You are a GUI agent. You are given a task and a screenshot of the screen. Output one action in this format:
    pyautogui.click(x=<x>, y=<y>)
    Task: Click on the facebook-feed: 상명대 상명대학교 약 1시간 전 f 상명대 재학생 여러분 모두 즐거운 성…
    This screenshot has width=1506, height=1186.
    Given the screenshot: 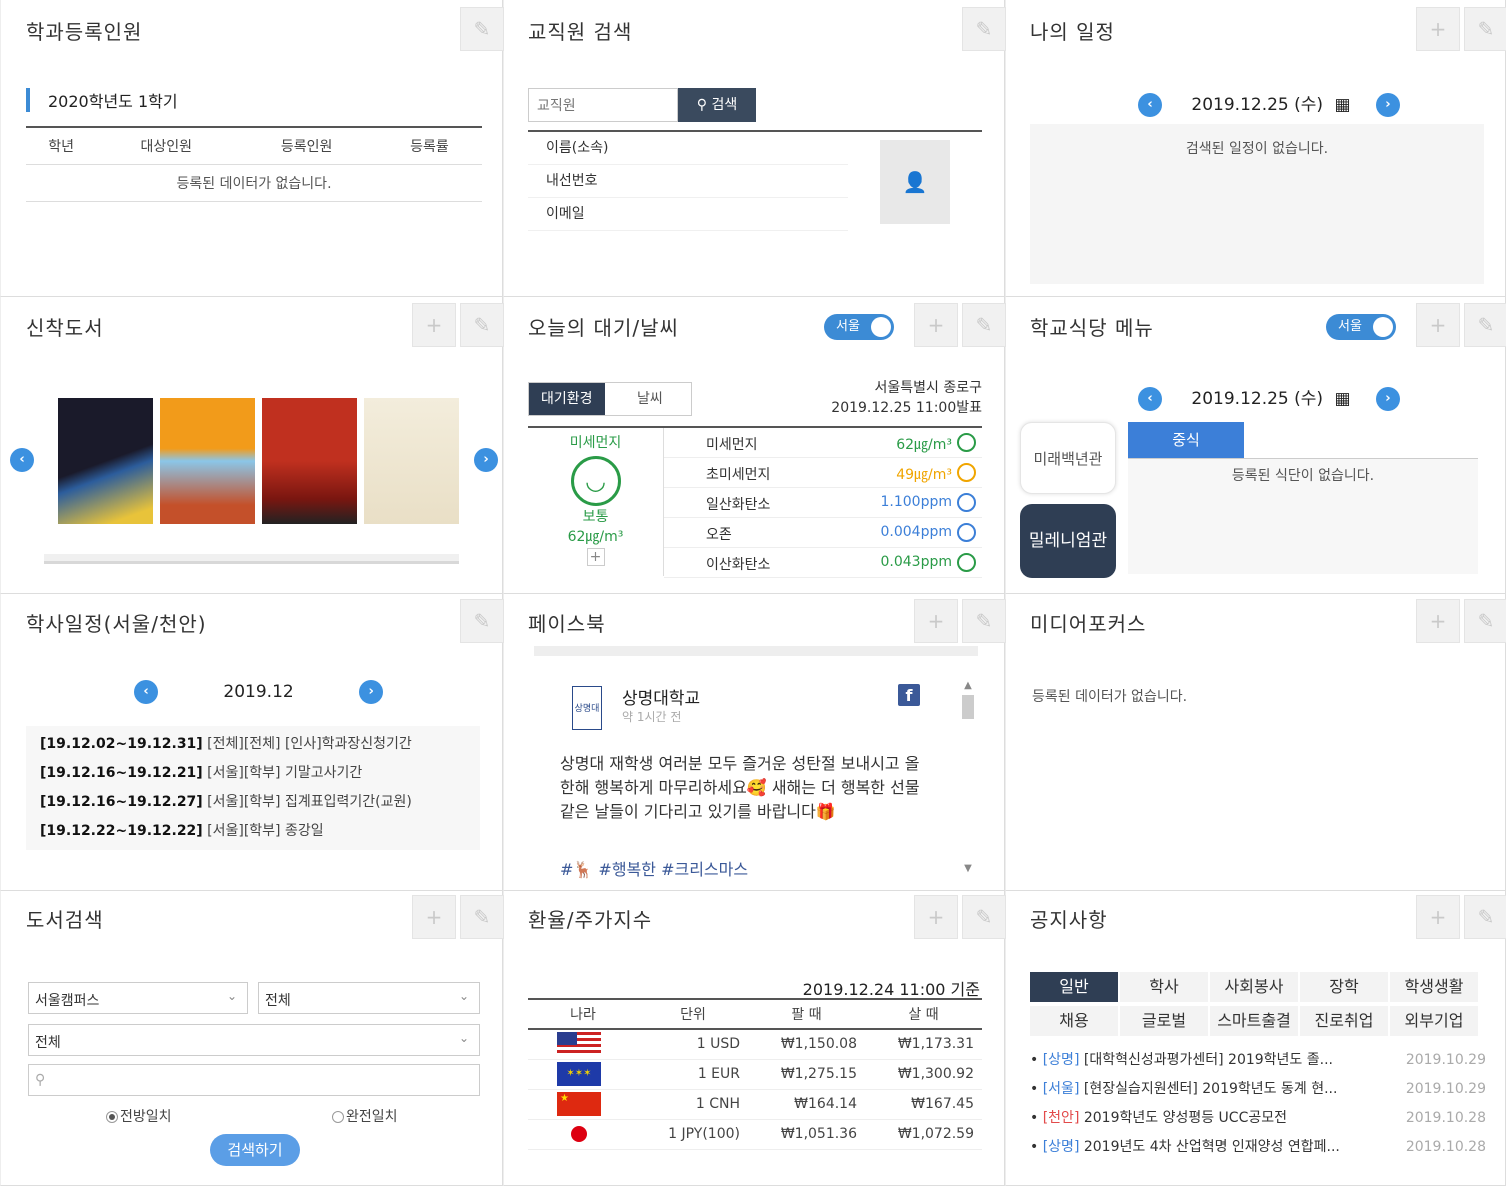 What is the action you would take?
    pyautogui.click(x=756, y=762)
    